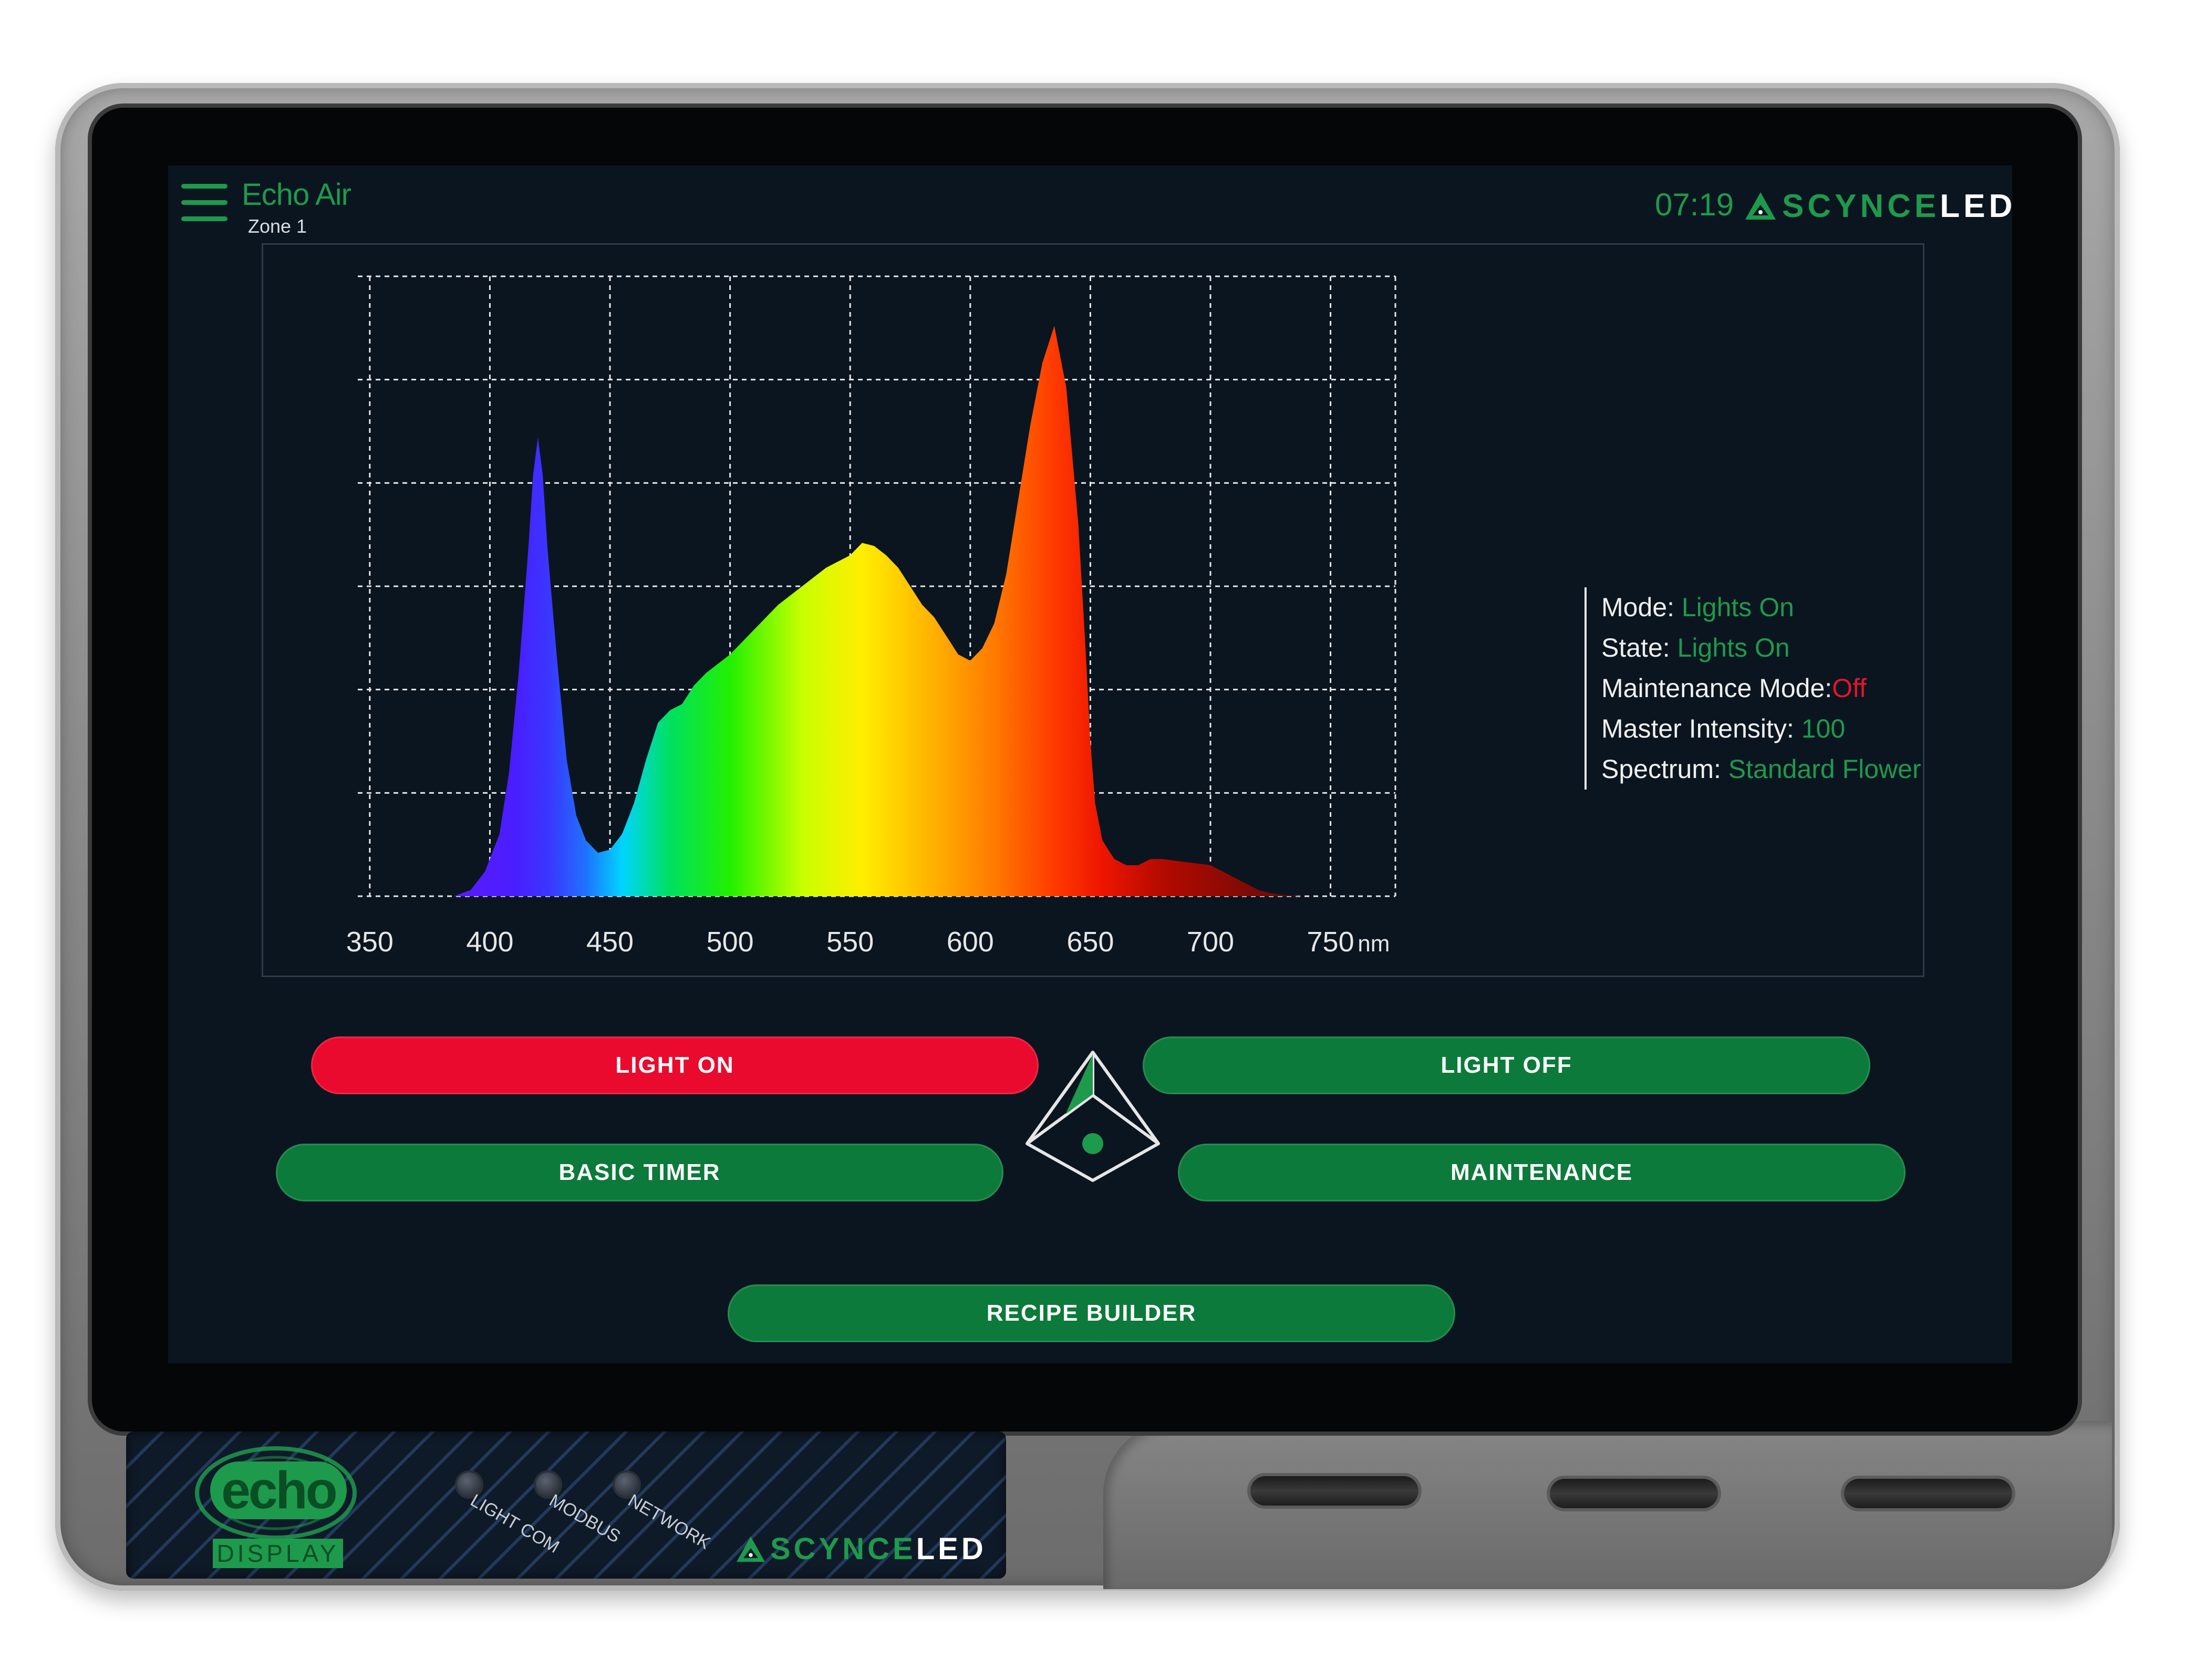  I want to click on x-unit-label: nm, so click(1374, 944).